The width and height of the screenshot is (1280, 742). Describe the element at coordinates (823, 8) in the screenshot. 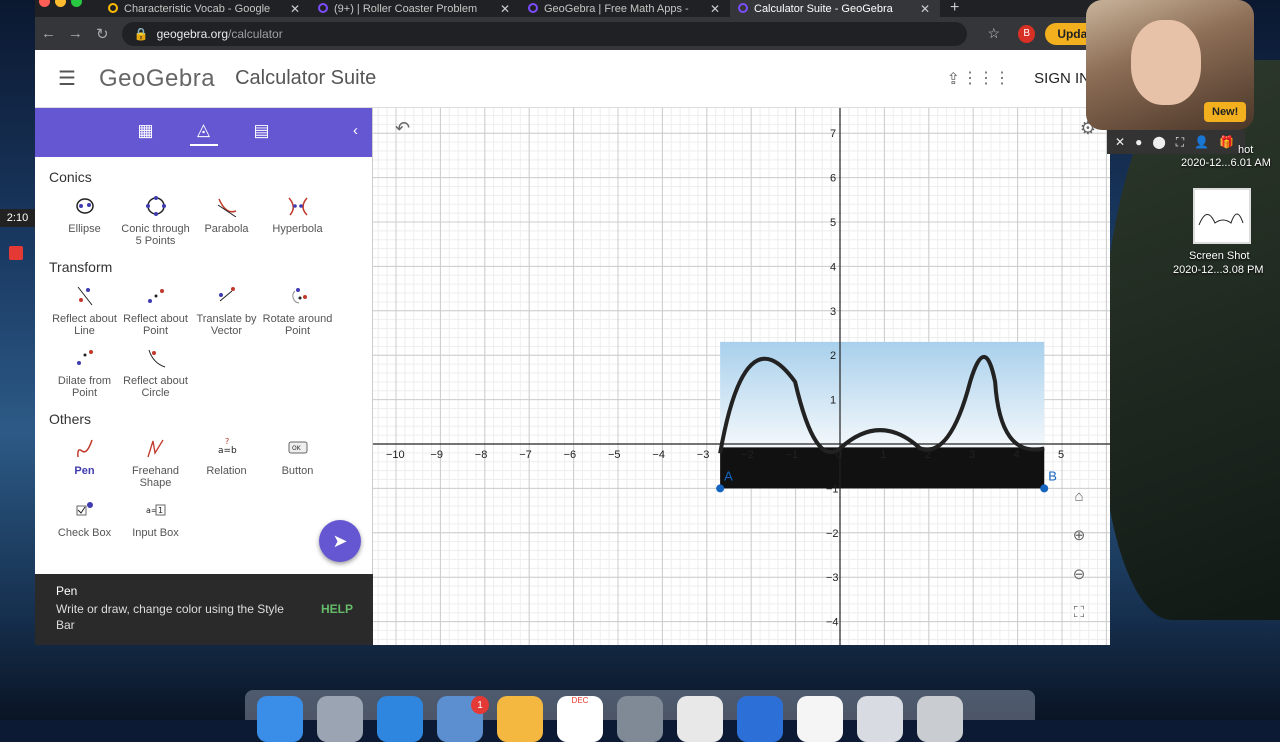

I see `tab-title: Calculator Suite - GeoGebra` at that location.